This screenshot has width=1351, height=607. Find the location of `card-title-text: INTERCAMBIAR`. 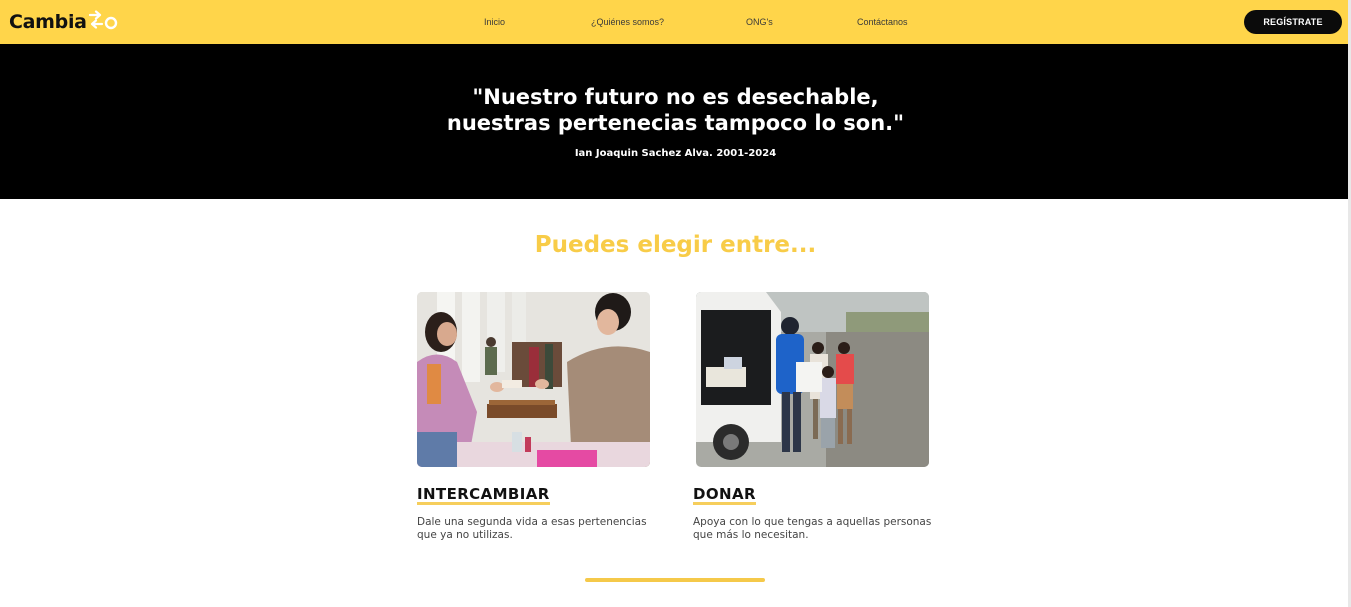

card-title-text: INTERCAMBIAR is located at coordinates (483, 494).